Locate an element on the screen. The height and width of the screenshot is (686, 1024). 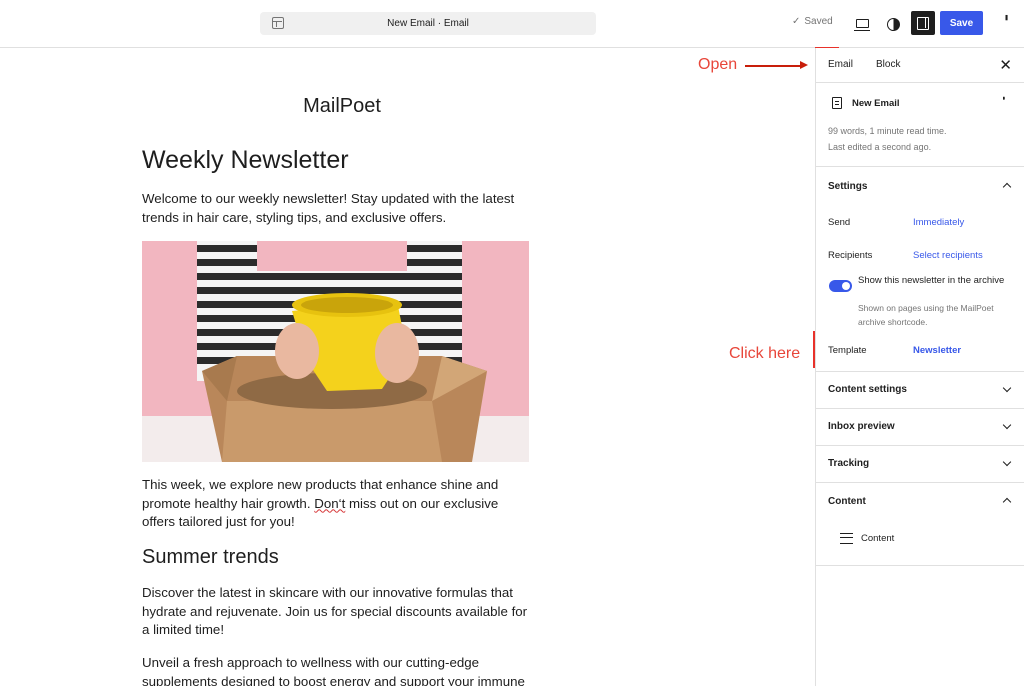
settings-sidebar-toggle is located at coordinates (923, 23).